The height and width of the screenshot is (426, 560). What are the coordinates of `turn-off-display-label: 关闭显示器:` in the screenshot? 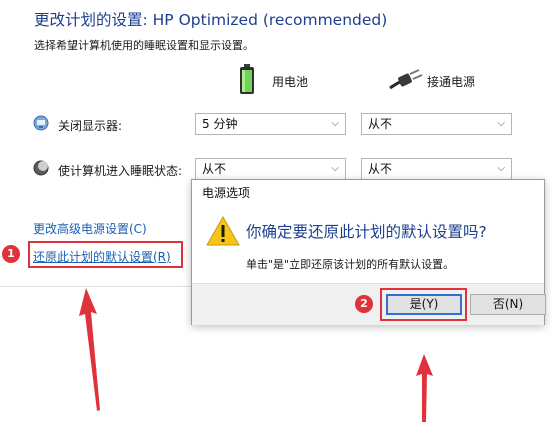 It's located at (90, 126).